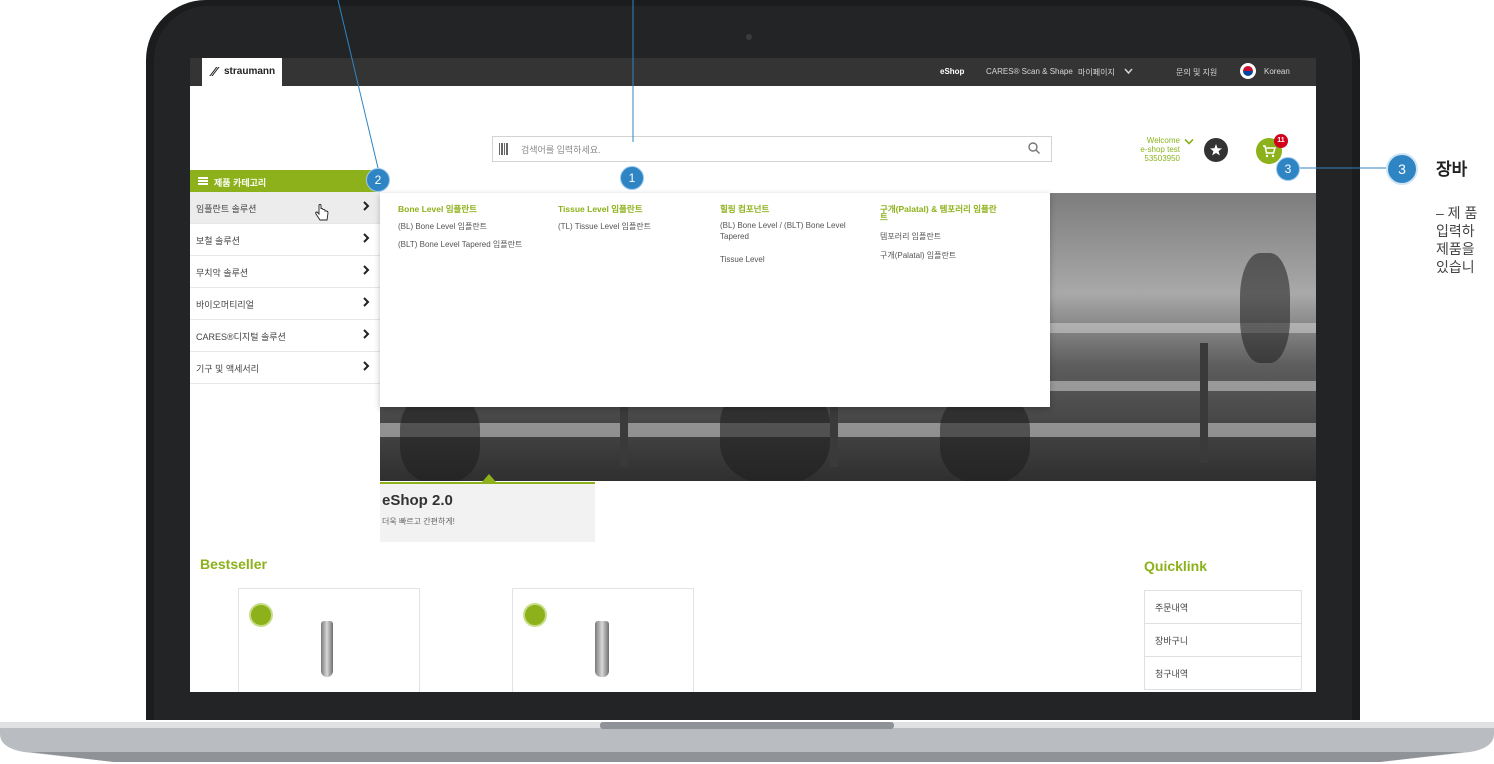 This screenshot has width=1494, height=764. I want to click on annotation-marker-3: 3, so click(1402, 169).